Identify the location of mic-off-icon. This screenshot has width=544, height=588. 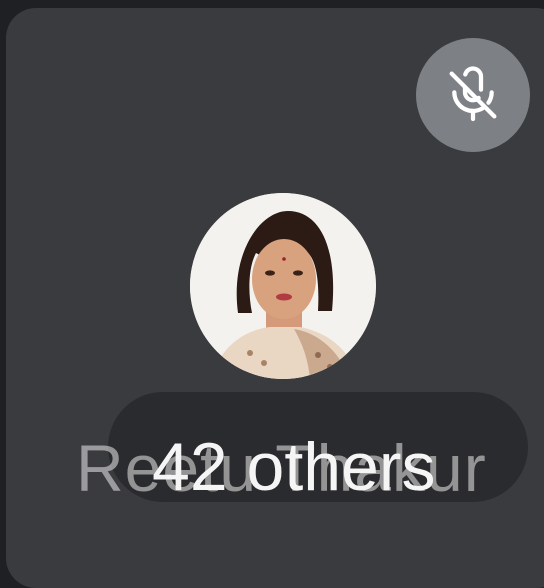
(473, 94).